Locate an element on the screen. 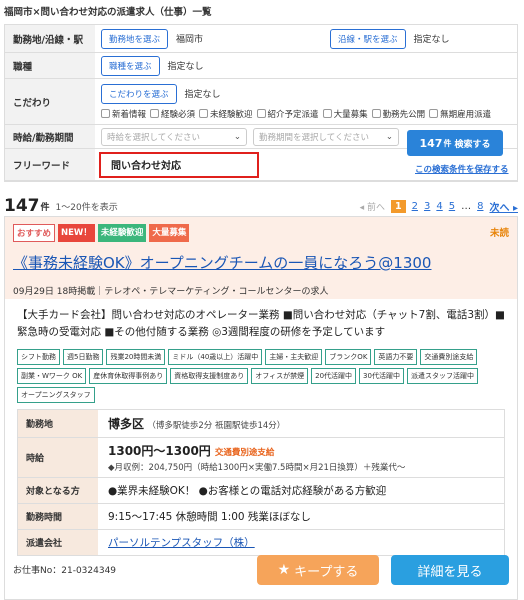 The height and width of the screenshot is (600, 524). company-link: パーソルテンプスタッフ（株） is located at coordinates (181, 543).